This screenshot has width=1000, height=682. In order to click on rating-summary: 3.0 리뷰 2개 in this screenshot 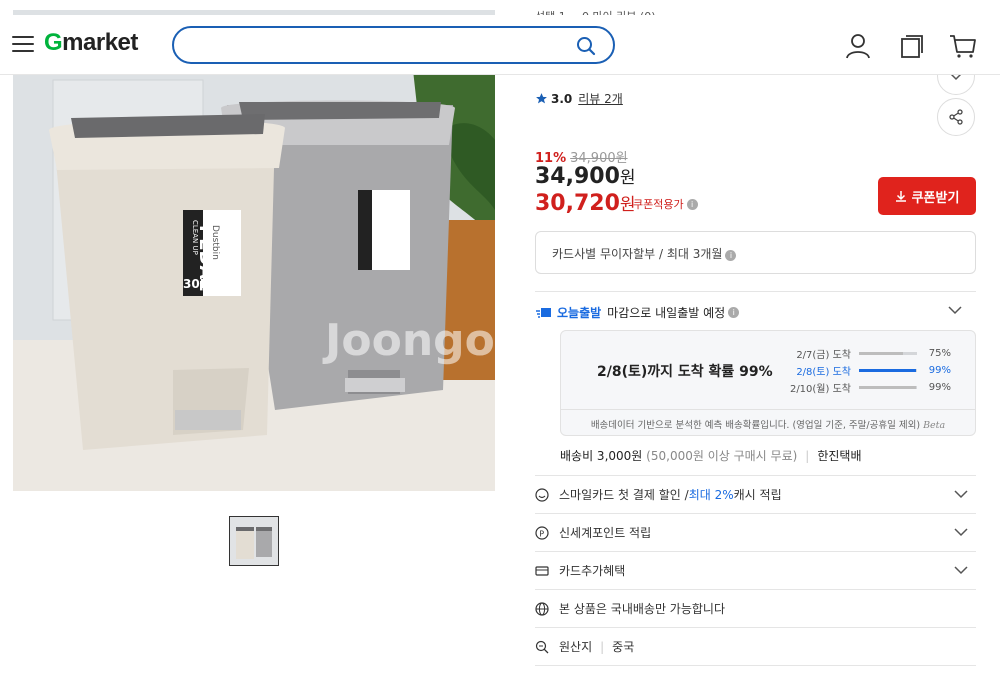, I will do `click(579, 98)`.